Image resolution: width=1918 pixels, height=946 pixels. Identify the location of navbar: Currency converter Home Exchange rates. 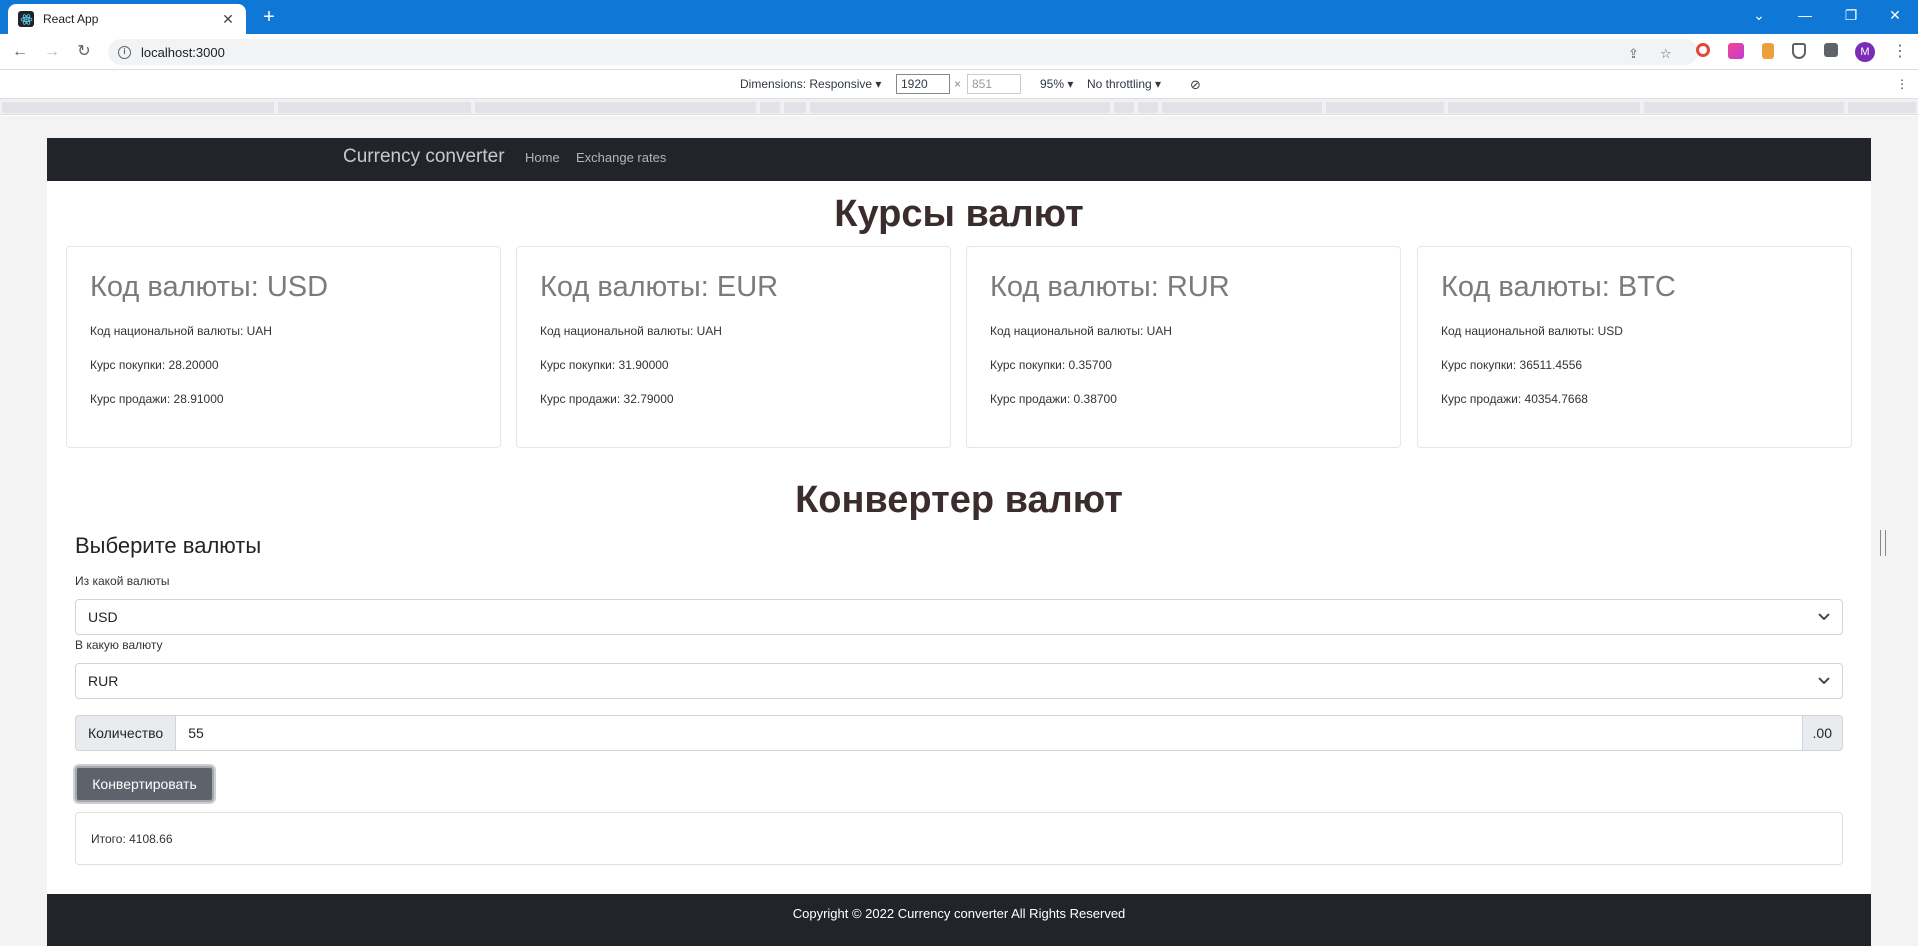
(959, 159).